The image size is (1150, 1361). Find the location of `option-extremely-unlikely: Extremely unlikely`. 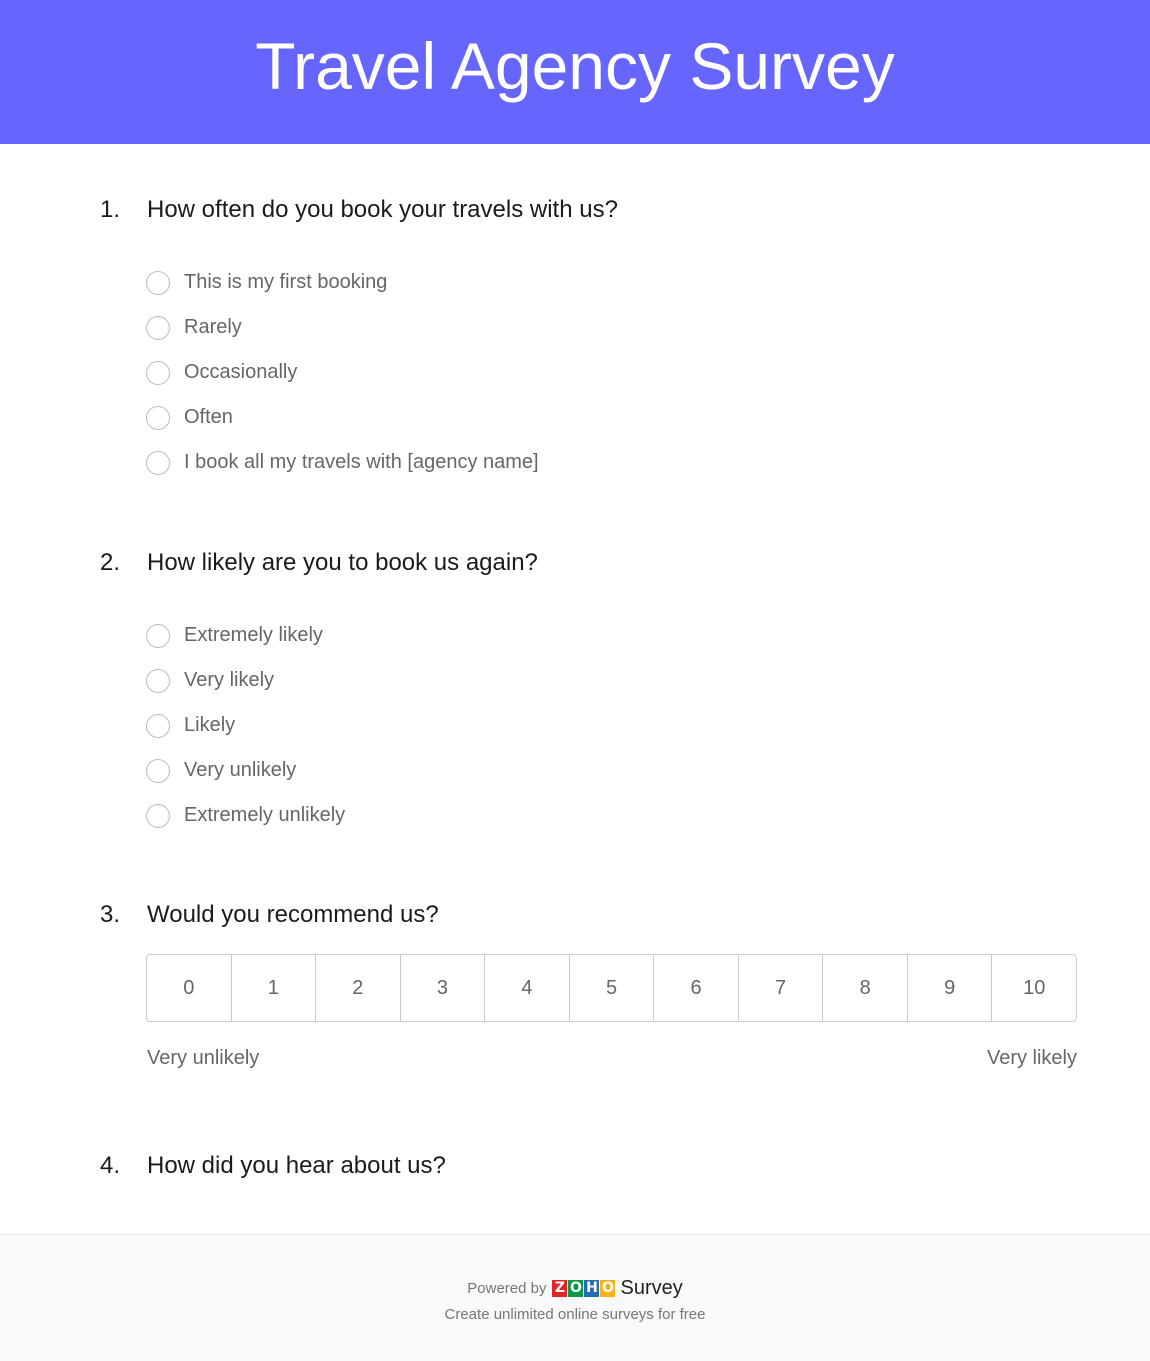

option-extremely-unlikely: Extremely unlikely is located at coordinates (613, 815).